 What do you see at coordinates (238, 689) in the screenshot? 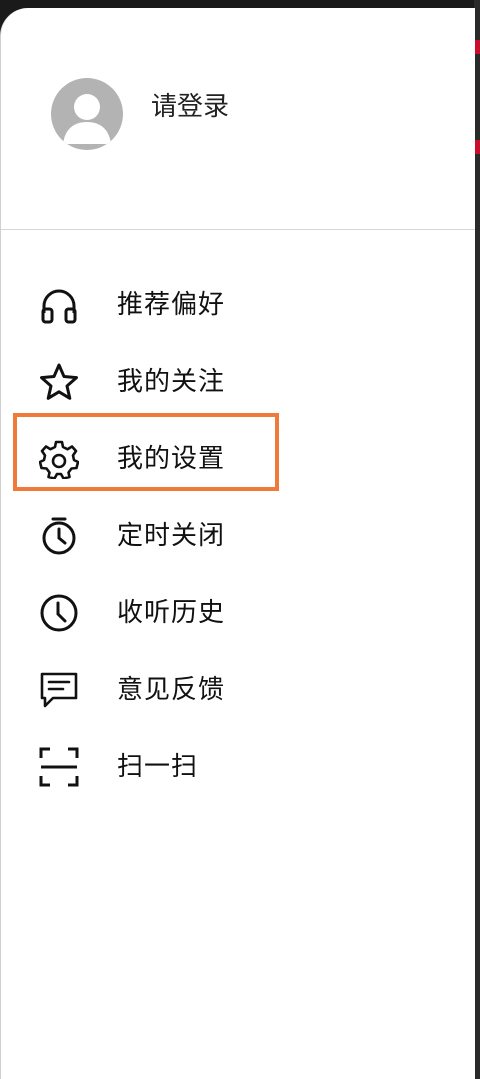
I see `menu-item-feedback: 意见反馈` at bounding box center [238, 689].